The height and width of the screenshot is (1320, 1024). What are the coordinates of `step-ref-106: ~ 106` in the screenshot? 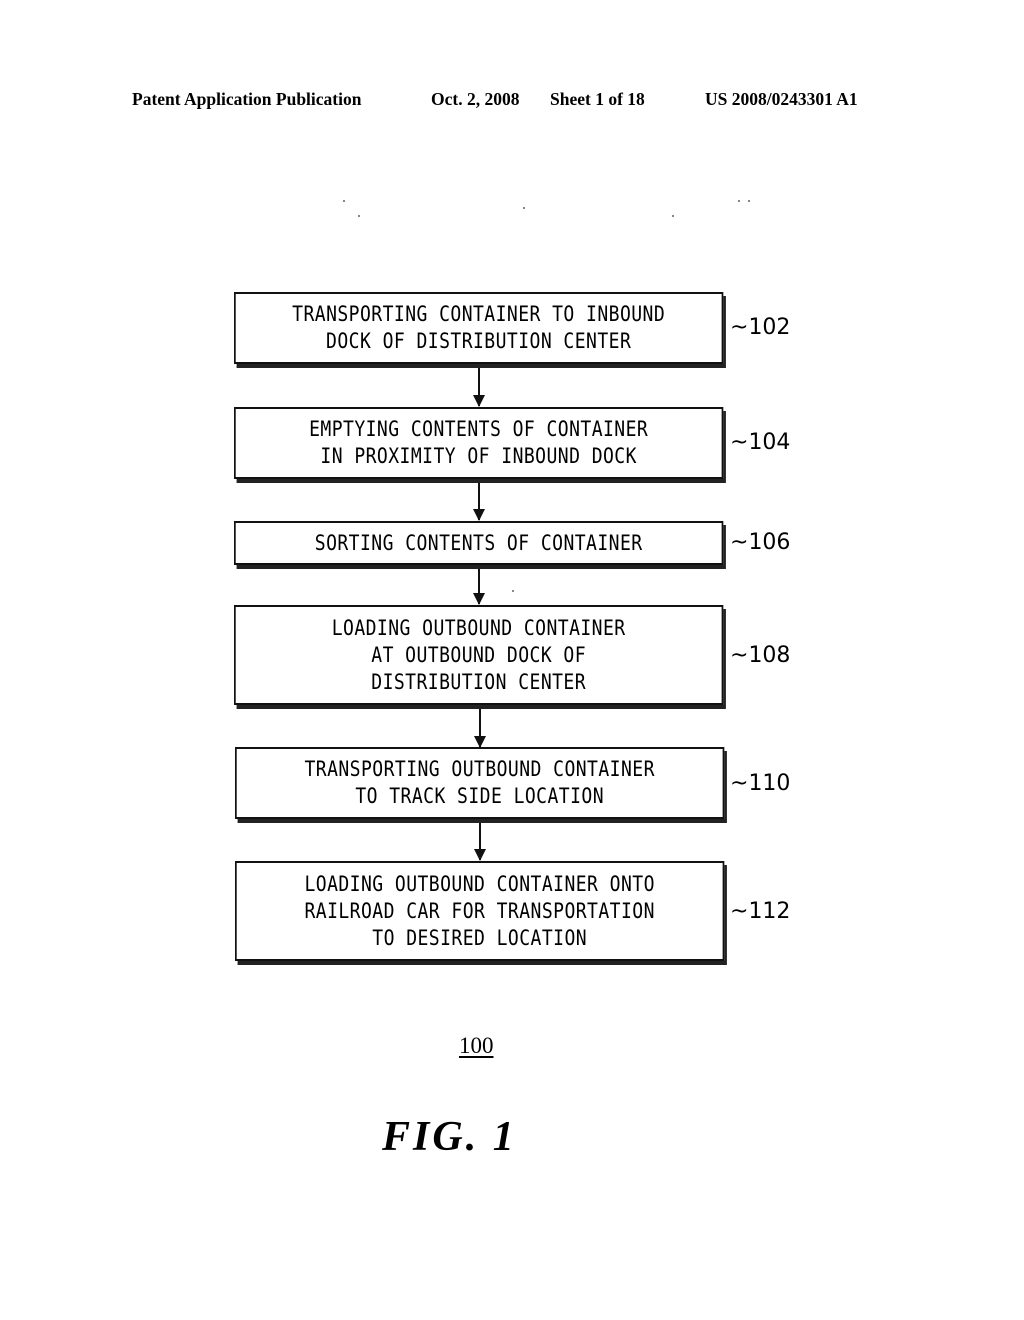 It's located at (760, 542).